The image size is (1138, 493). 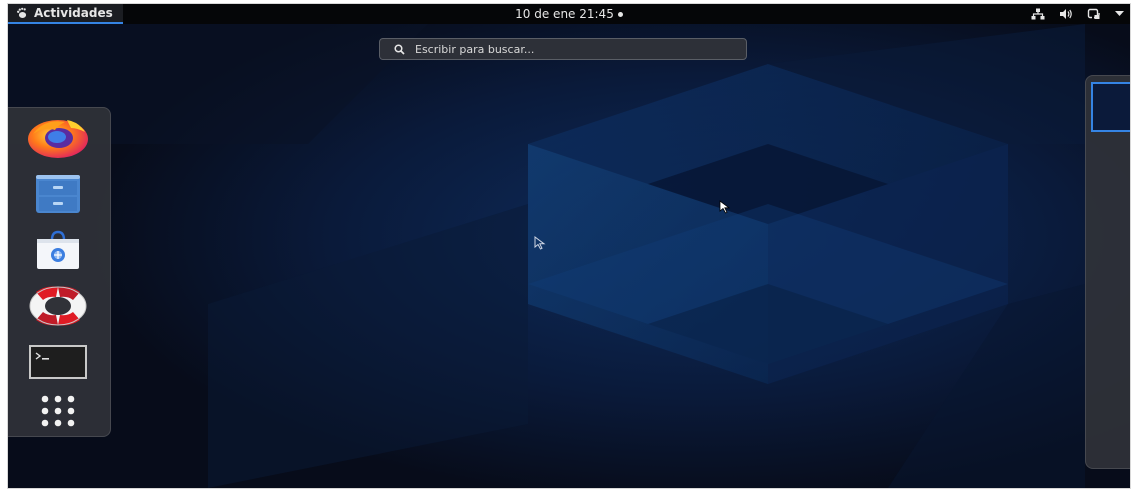 I want to click on dash-item-software, so click(x=58, y=250).